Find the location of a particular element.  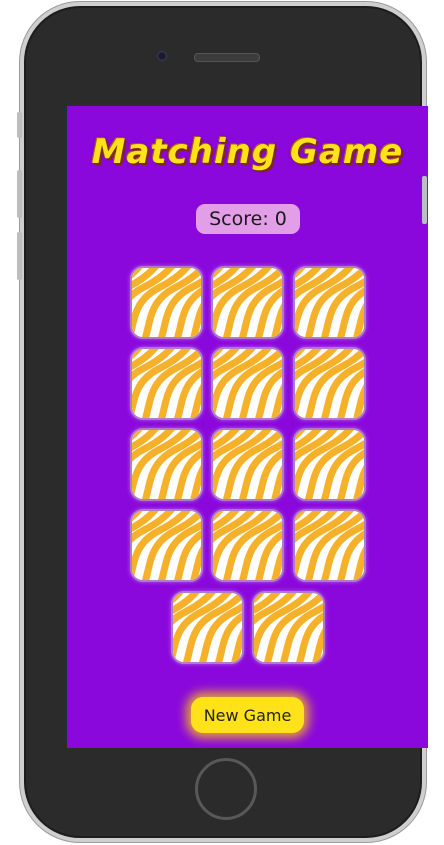

volume-down-button is located at coordinates (19, 256).